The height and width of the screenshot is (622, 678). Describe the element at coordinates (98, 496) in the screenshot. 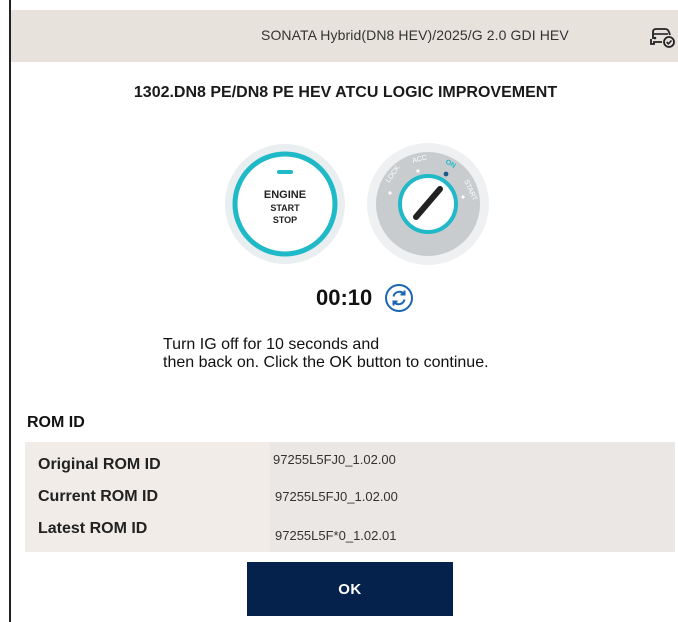

I see `rom-label-current: Current ROM ID` at that location.